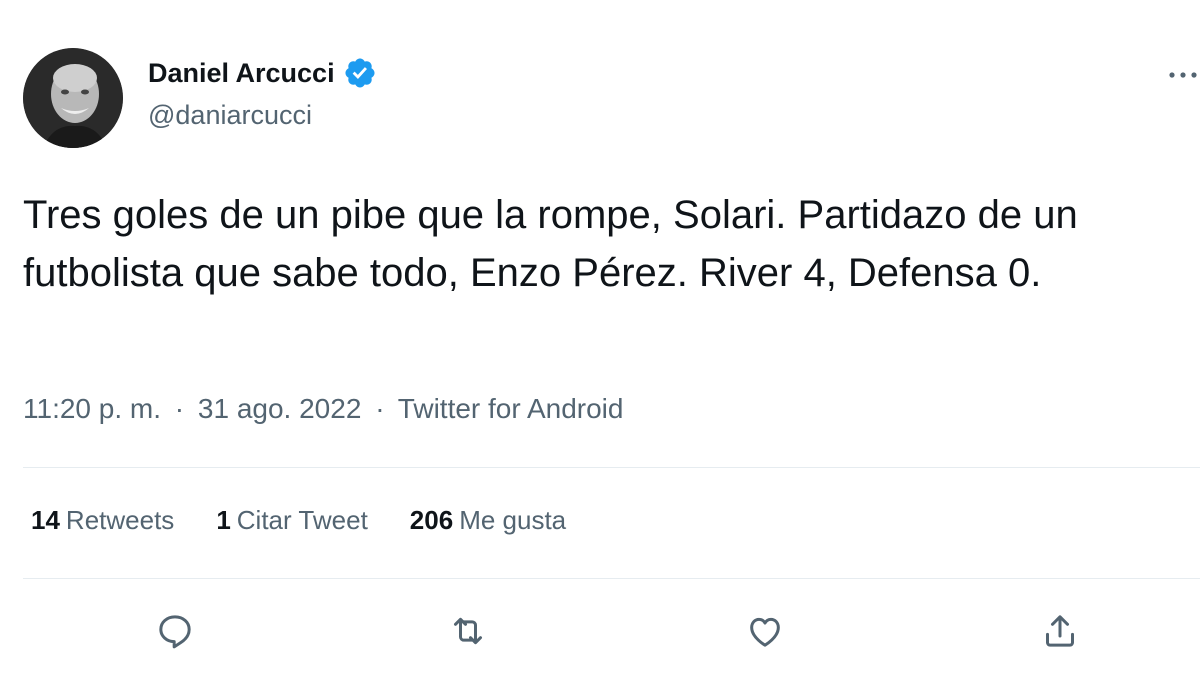  Describe the element at coordinates (511, 408) in the screenshot. I see `tweet-source: Twitter for Android` at that location.